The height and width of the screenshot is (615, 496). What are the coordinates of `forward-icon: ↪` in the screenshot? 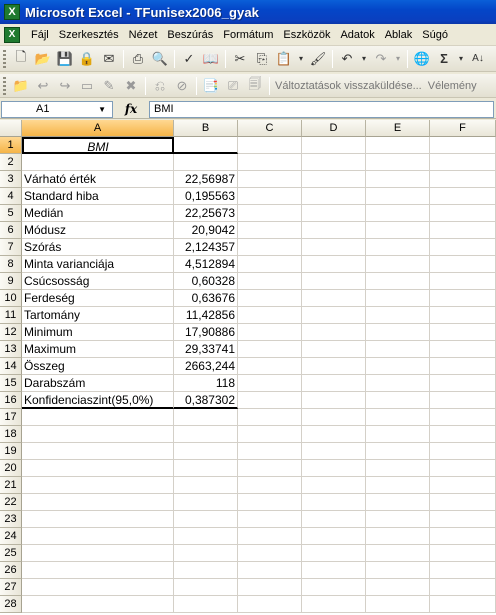 It's located at (65, 86).